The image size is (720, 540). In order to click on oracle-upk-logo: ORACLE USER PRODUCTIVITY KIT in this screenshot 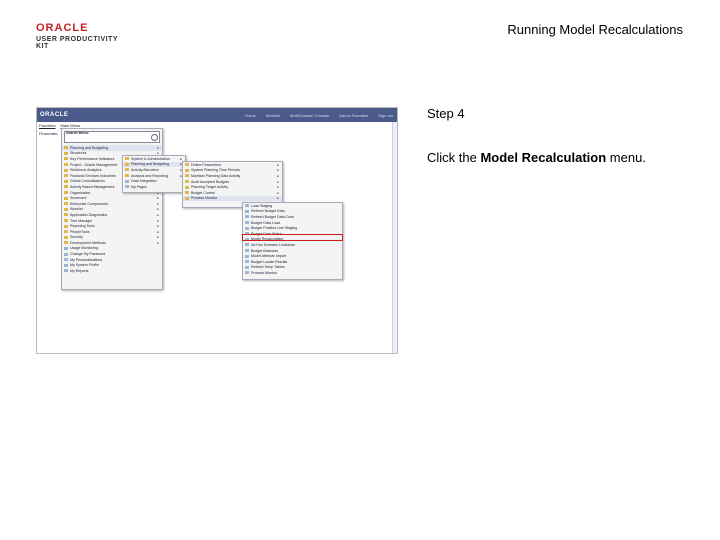, I will do `click(81, 36)`.